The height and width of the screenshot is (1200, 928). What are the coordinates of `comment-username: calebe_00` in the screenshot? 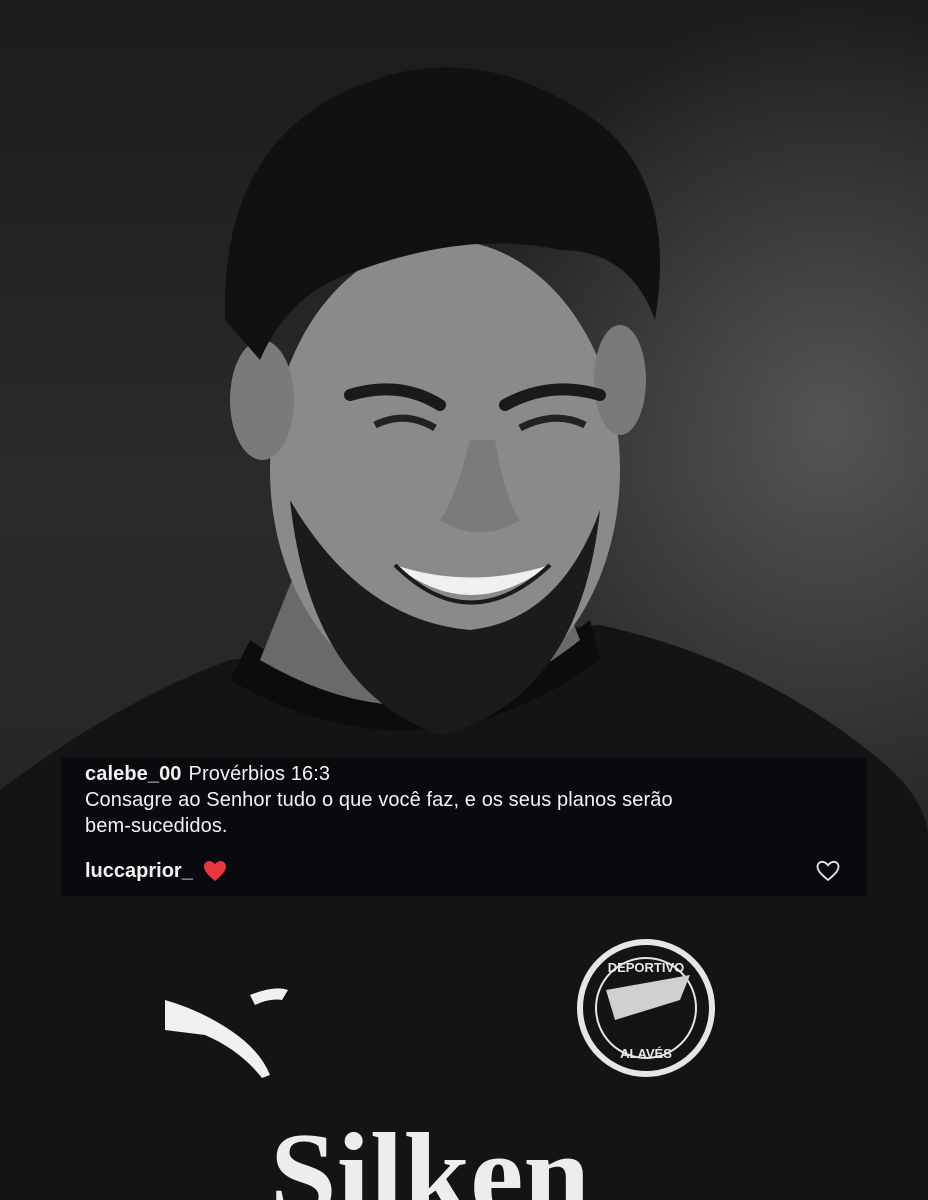 It's located at (133, 774).